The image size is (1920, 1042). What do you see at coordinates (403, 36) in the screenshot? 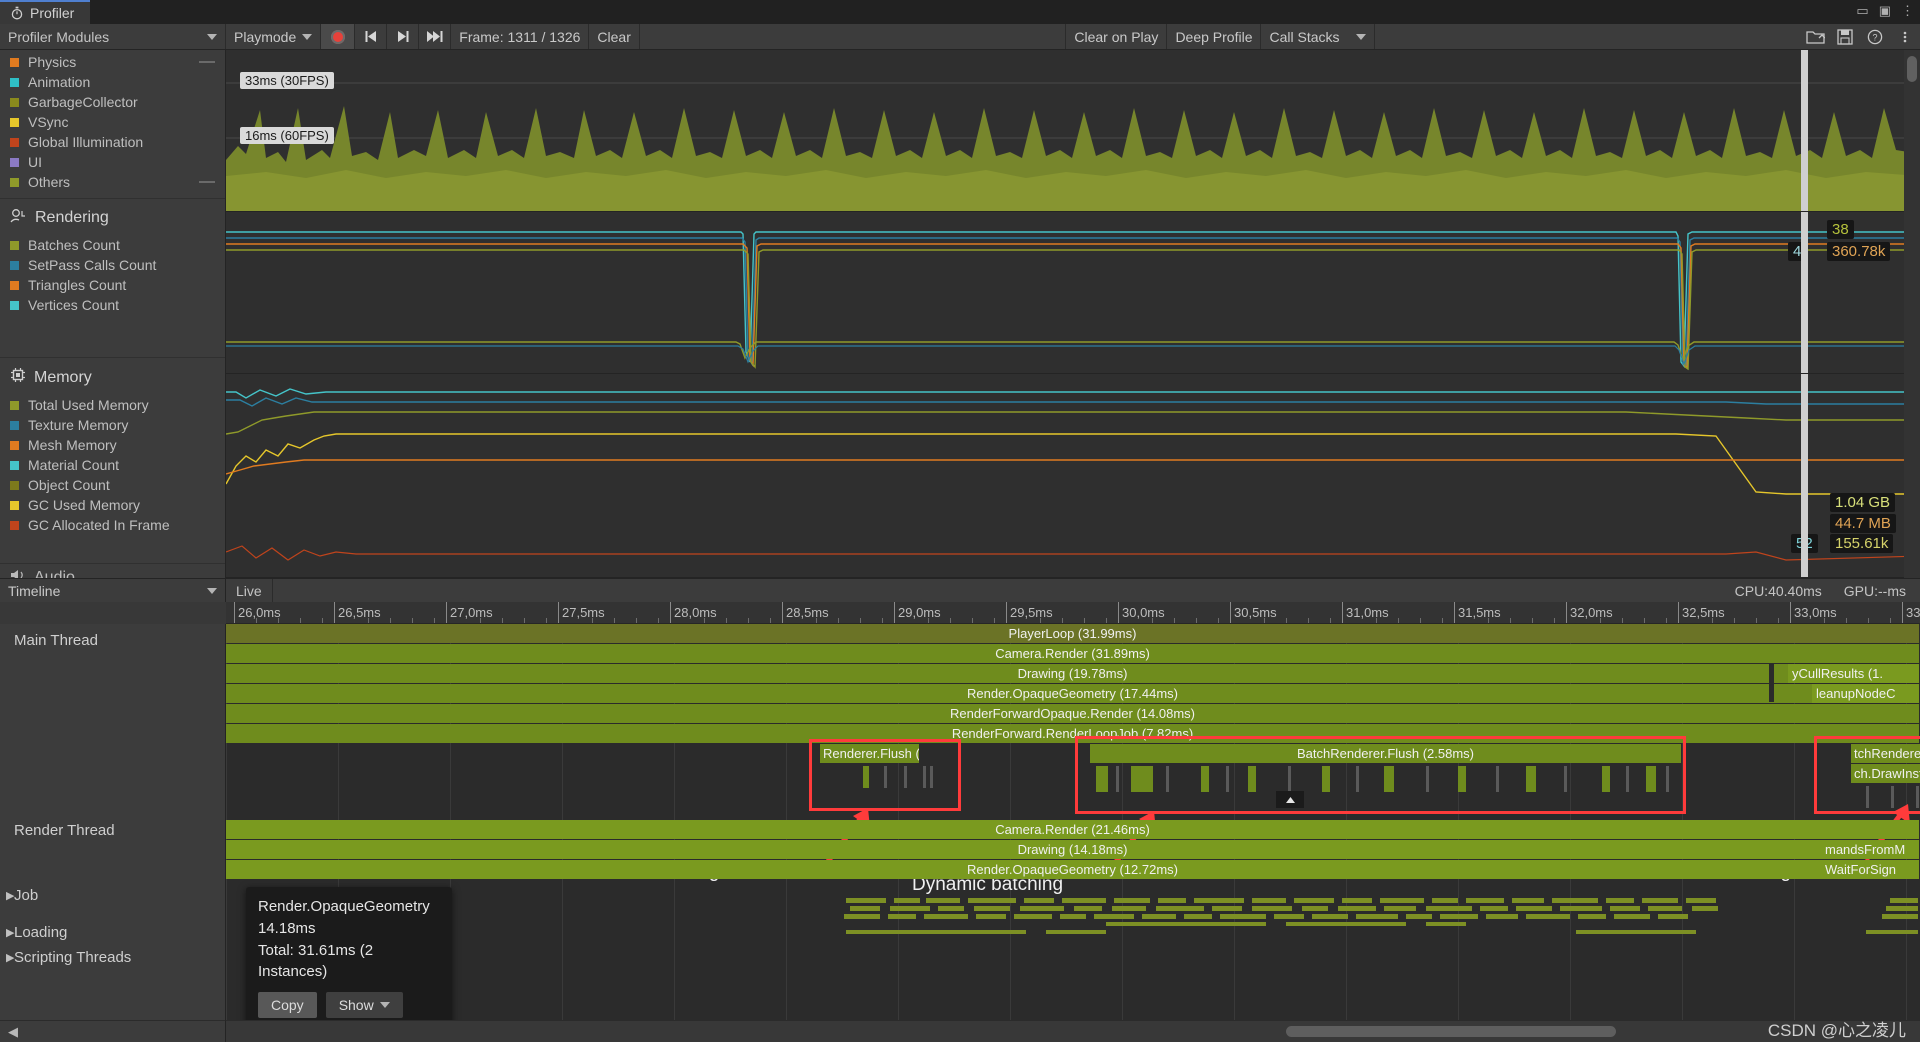
I see `next-frame-button` at bounding box center [403, 36].